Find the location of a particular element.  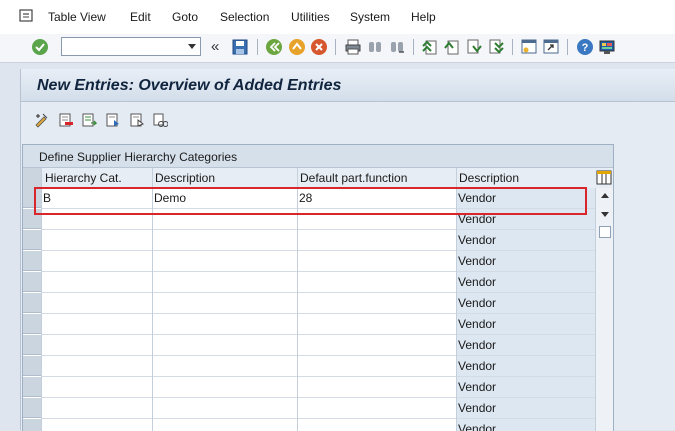

menu-system: System is located at coordinates (370, 17).